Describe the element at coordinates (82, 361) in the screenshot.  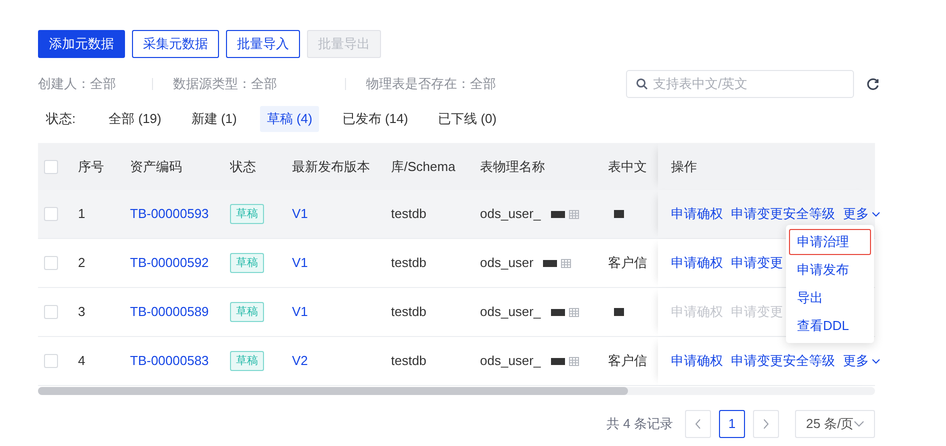
I see `table-cell-text: 4` at that location.